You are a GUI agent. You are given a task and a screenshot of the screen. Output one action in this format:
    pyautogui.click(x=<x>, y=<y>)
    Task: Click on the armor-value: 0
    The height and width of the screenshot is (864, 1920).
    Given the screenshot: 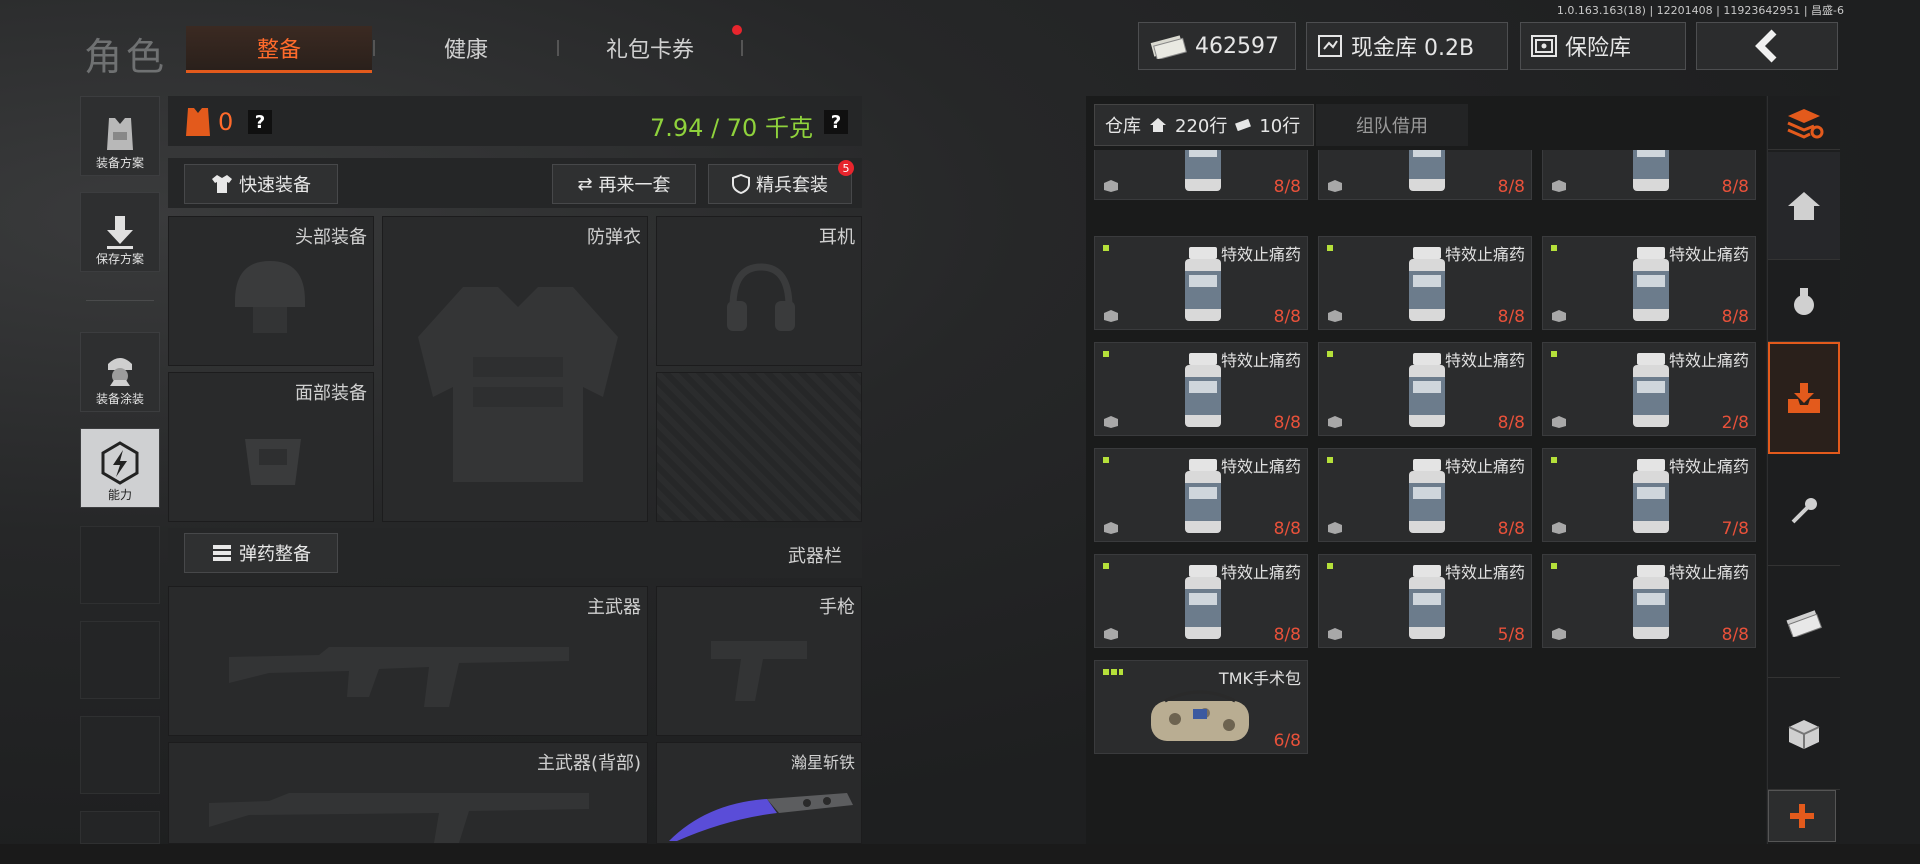 What is the action you would take?
    pyautogui.click(x=226, y=122)
    